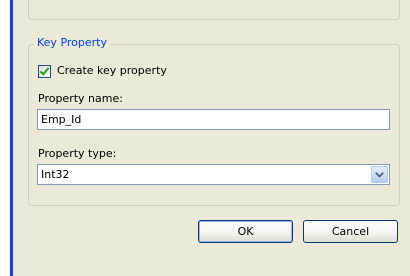  What do you see at coordinates (350, 231) in the screenshot?
I see `cancel-button: Cancel` at bounding box center [350, 231].